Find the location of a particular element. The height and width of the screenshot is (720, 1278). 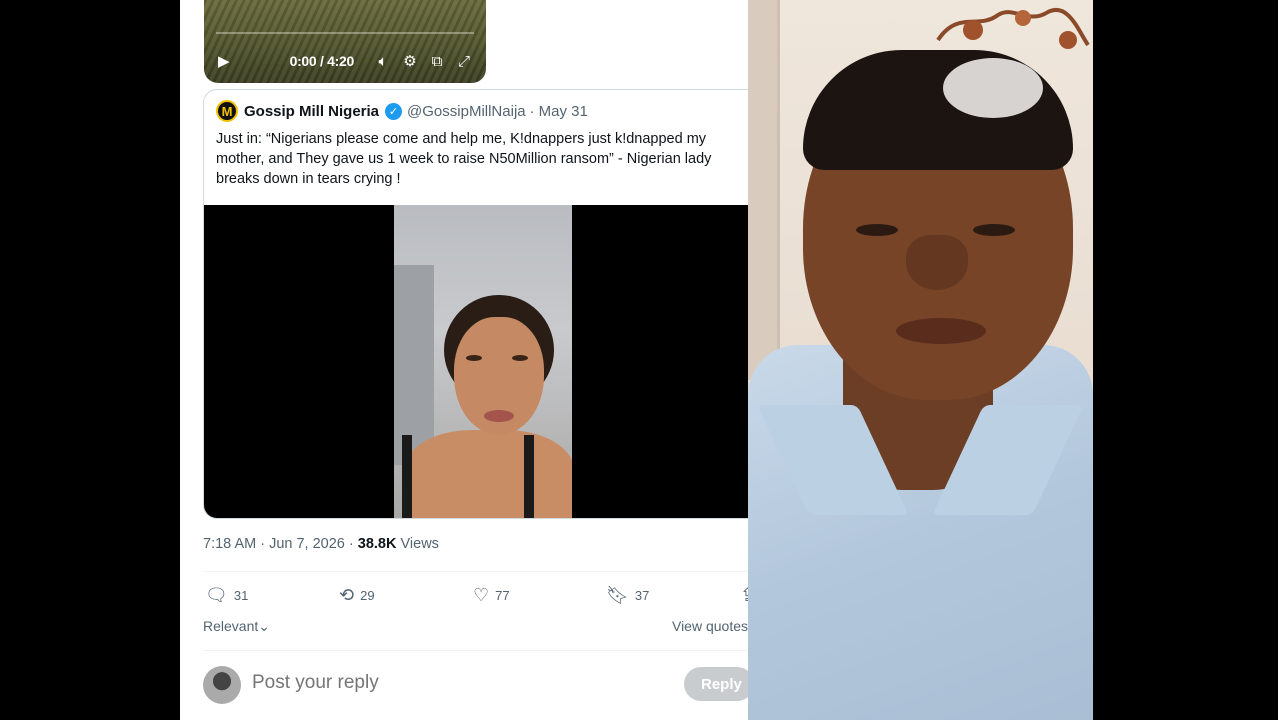

share-action: ⇪ is located at coordinates (744, 595).